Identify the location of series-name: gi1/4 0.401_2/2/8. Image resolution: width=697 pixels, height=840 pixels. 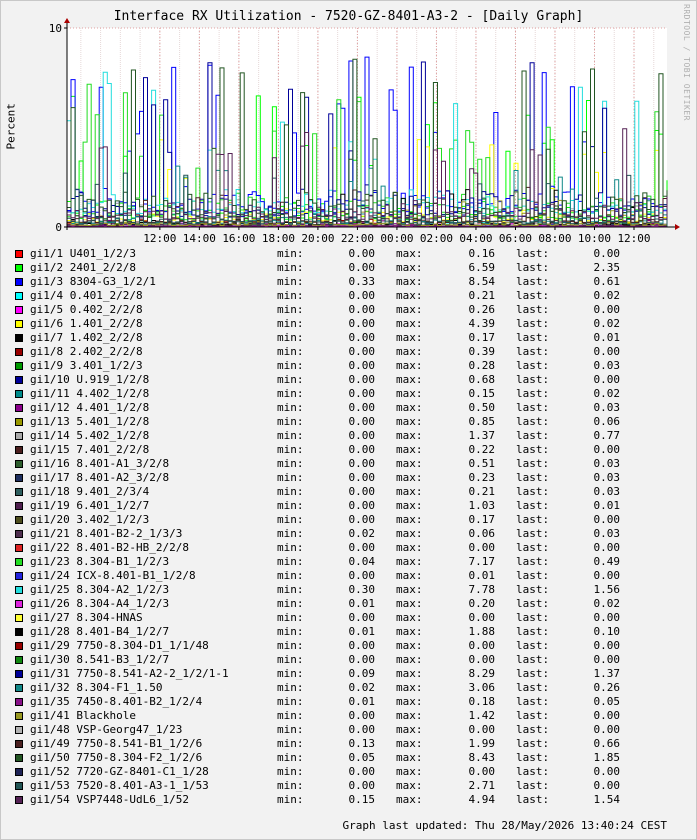
(86, 295).